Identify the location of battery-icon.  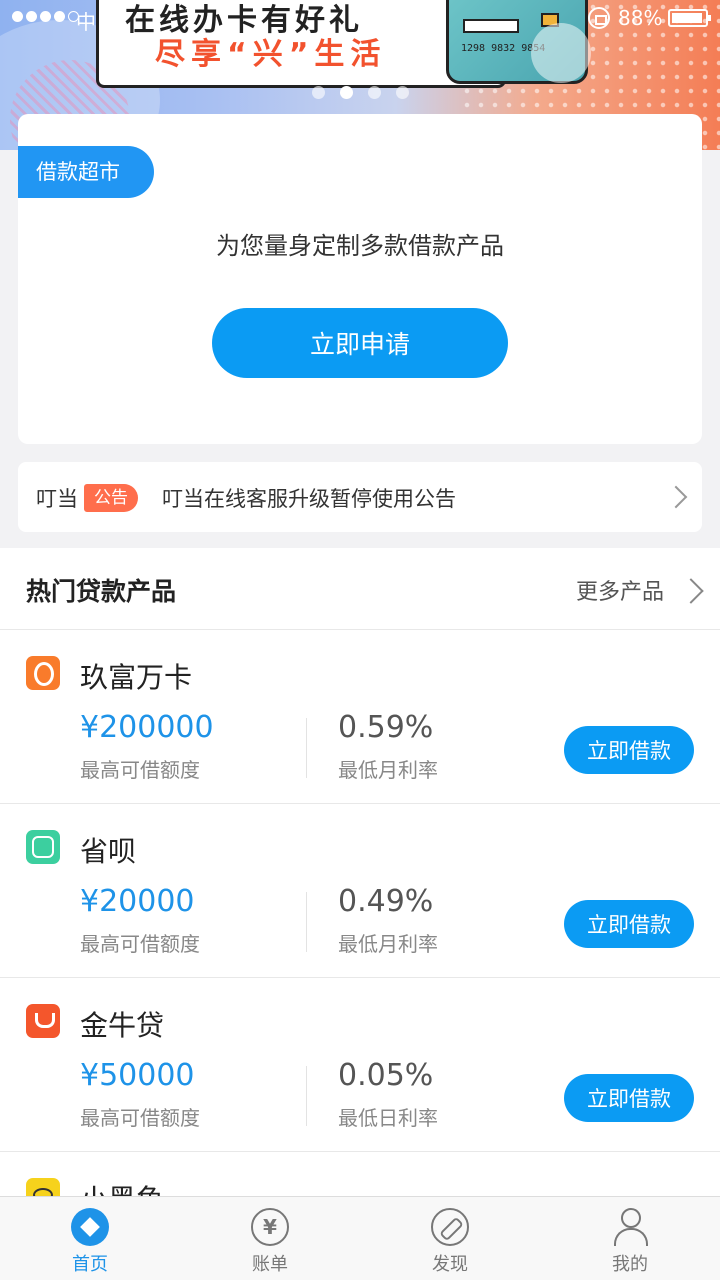
(689, 18).